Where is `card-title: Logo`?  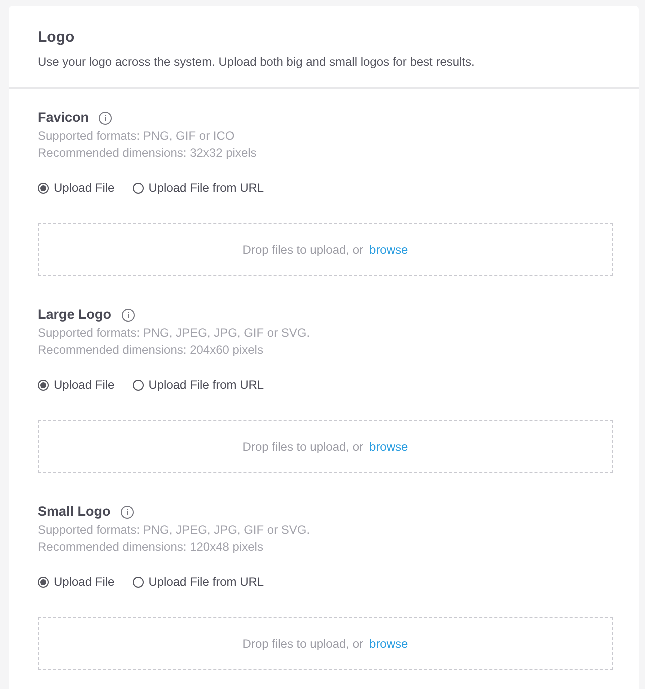 card-title: Logo is located at coordinates (57, 38).